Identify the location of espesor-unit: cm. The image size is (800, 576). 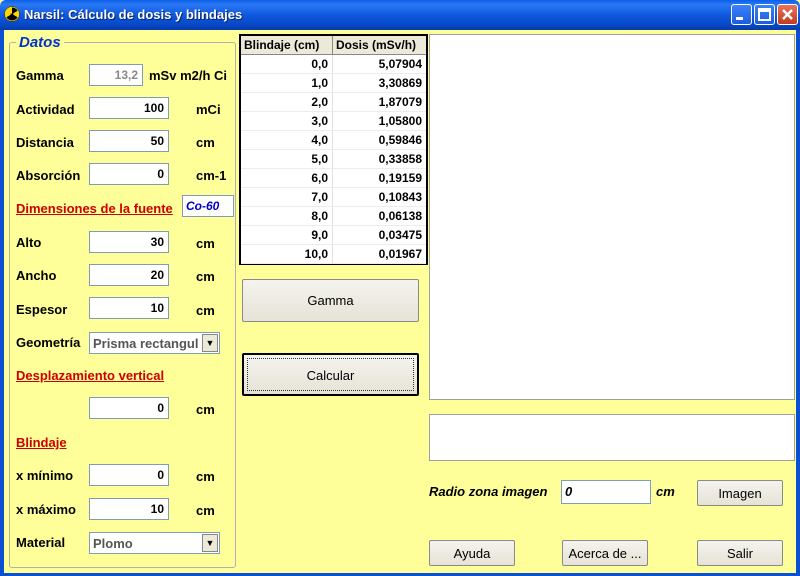
(205, 310).